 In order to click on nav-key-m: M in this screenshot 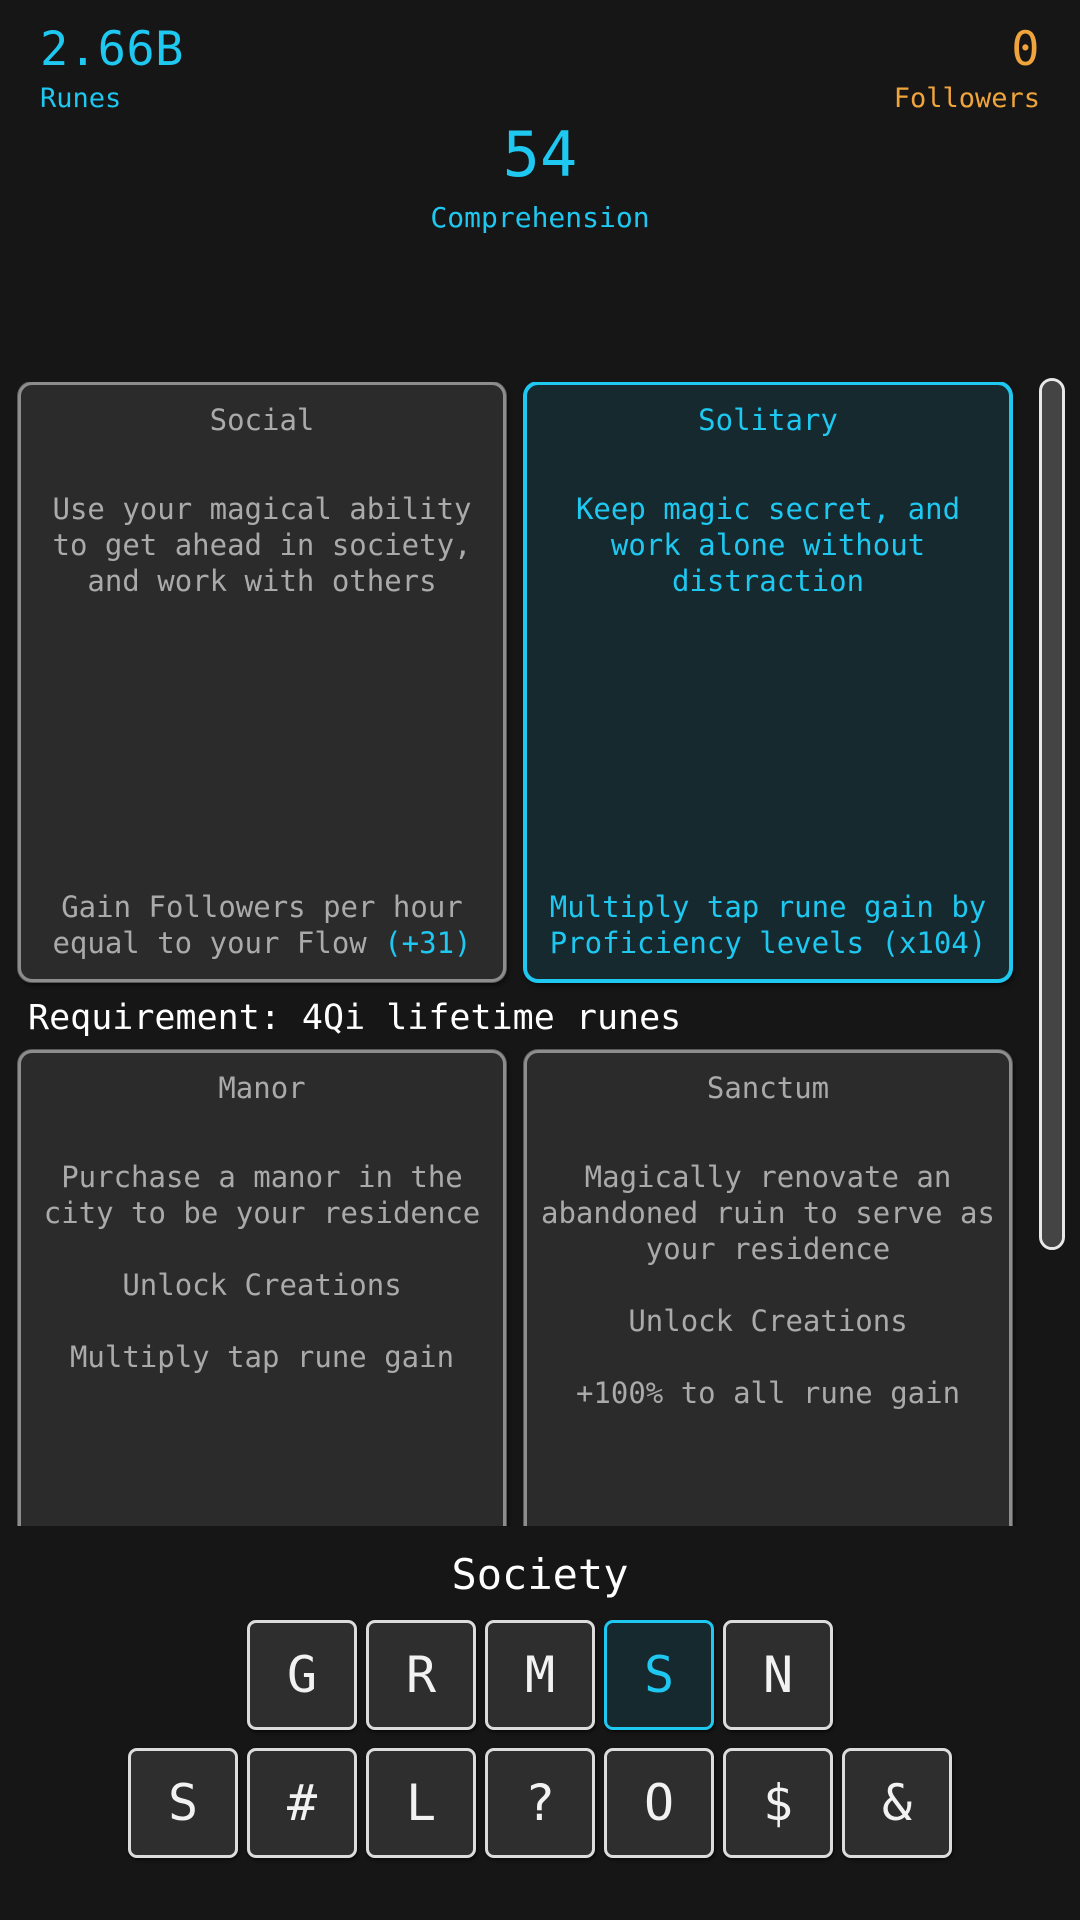, I will do `click(540, 1675)`.